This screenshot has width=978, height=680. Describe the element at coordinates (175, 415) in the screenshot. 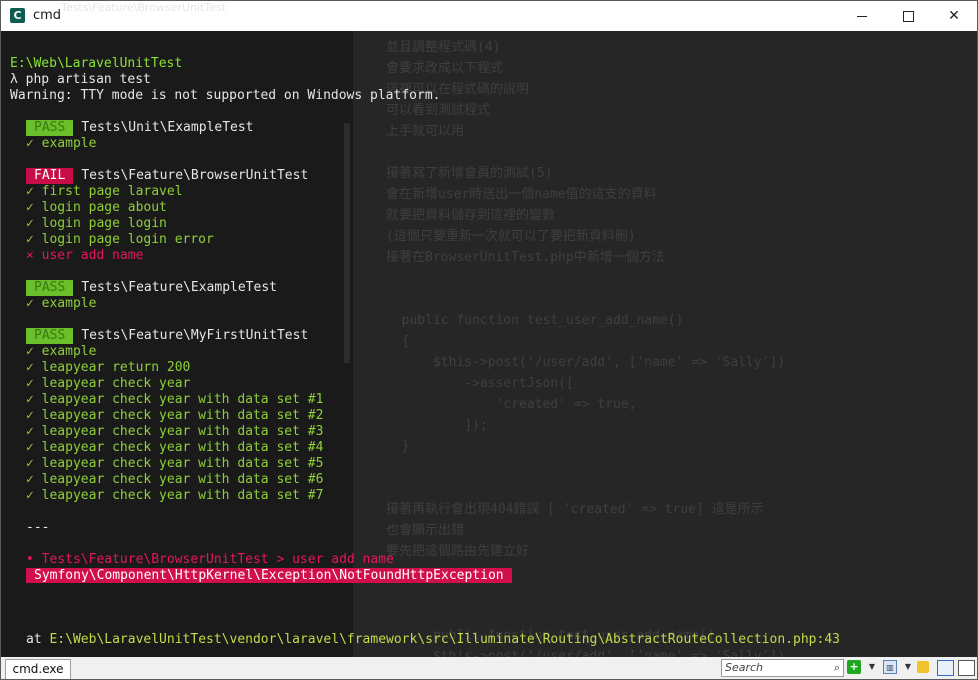

I see `test-result: ✓ leapyear check year with data set #2` at that location.